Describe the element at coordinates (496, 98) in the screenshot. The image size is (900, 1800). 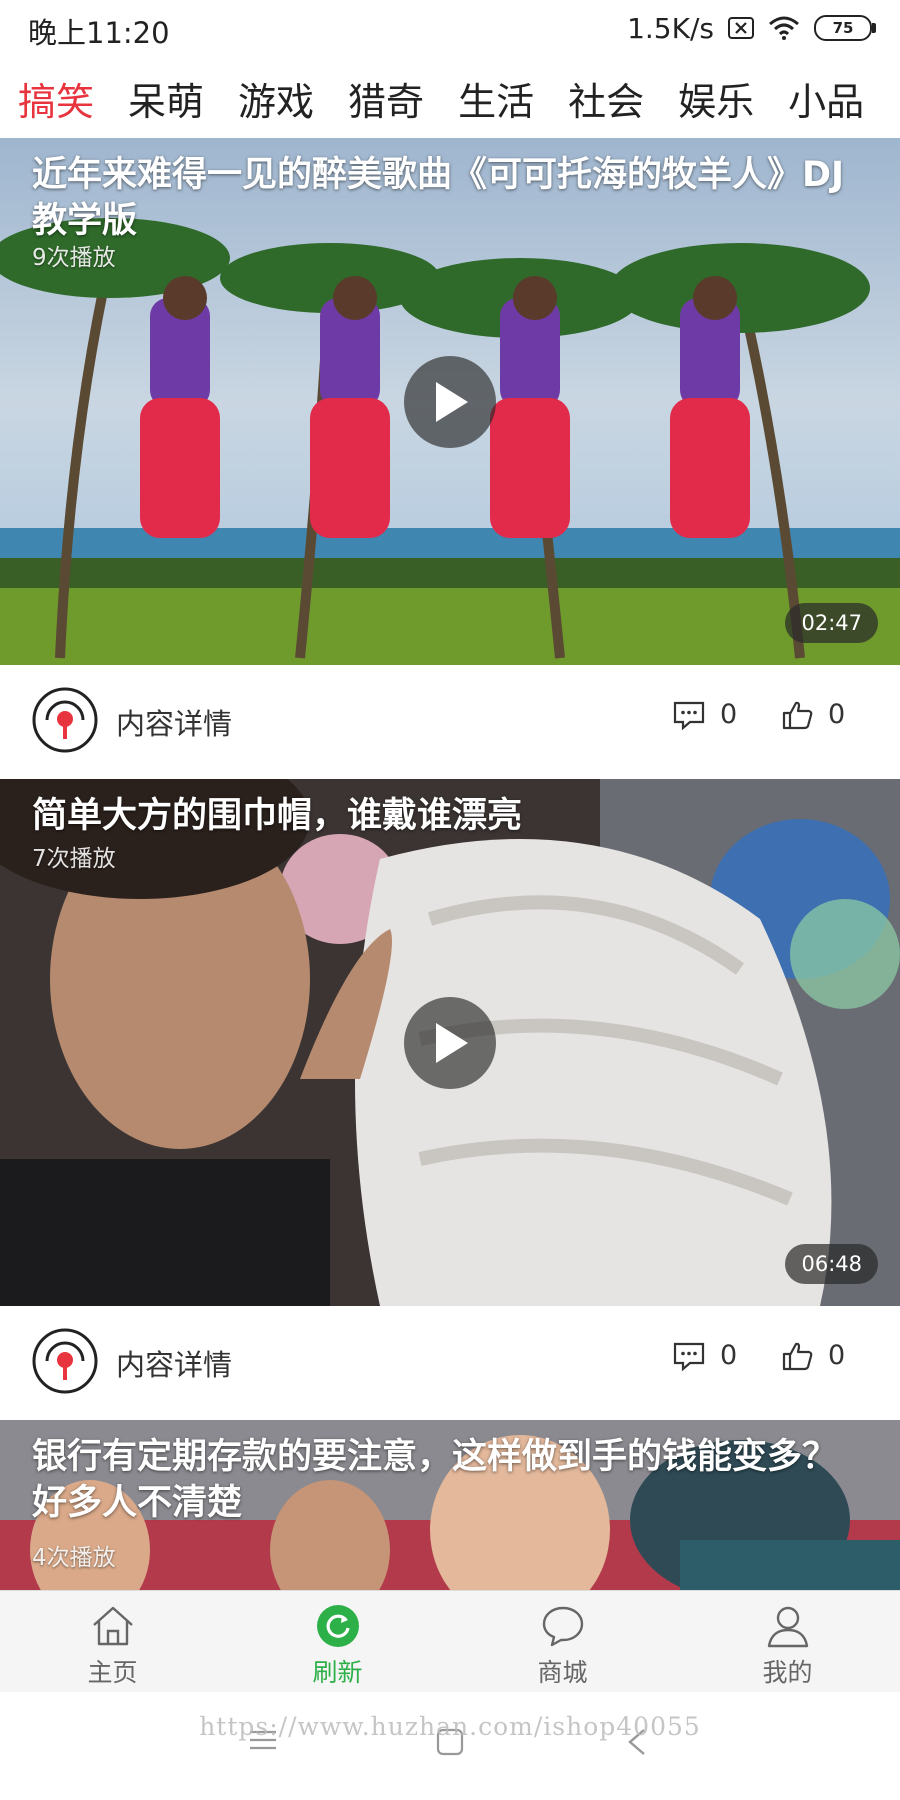
I see `tab-shenghuo: 生活` at that location.